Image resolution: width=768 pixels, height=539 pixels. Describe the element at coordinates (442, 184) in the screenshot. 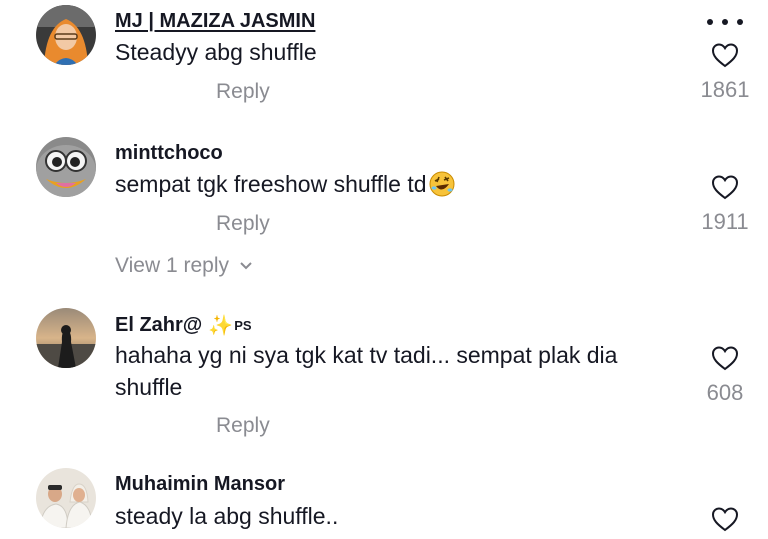

I see `rolling-on-floor-laughing-emoji` at that location.